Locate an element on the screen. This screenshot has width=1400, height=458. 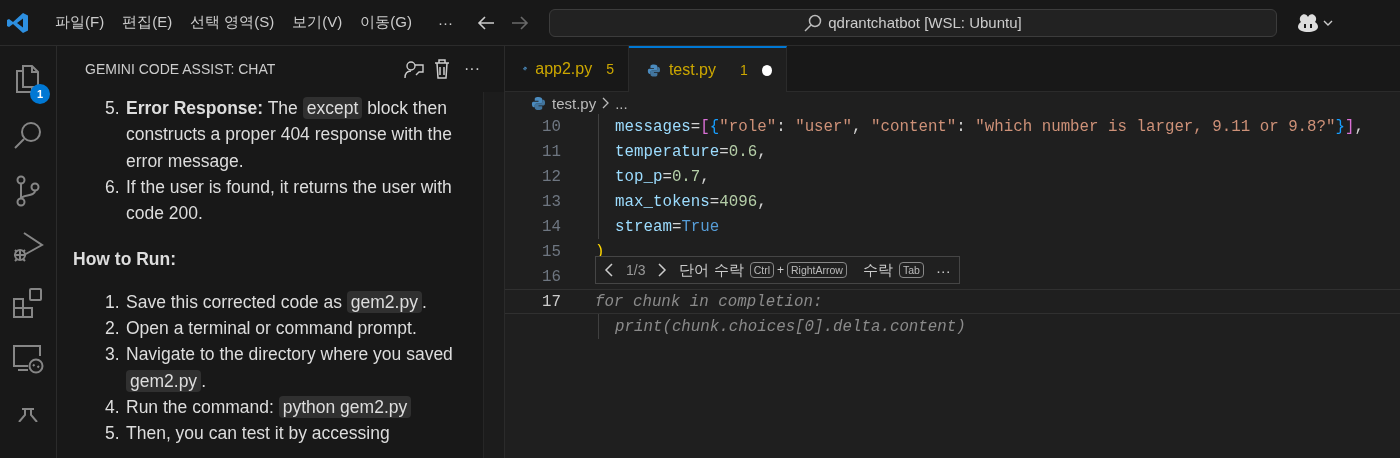
line-number: 11 is located at coordinates (551, 151).